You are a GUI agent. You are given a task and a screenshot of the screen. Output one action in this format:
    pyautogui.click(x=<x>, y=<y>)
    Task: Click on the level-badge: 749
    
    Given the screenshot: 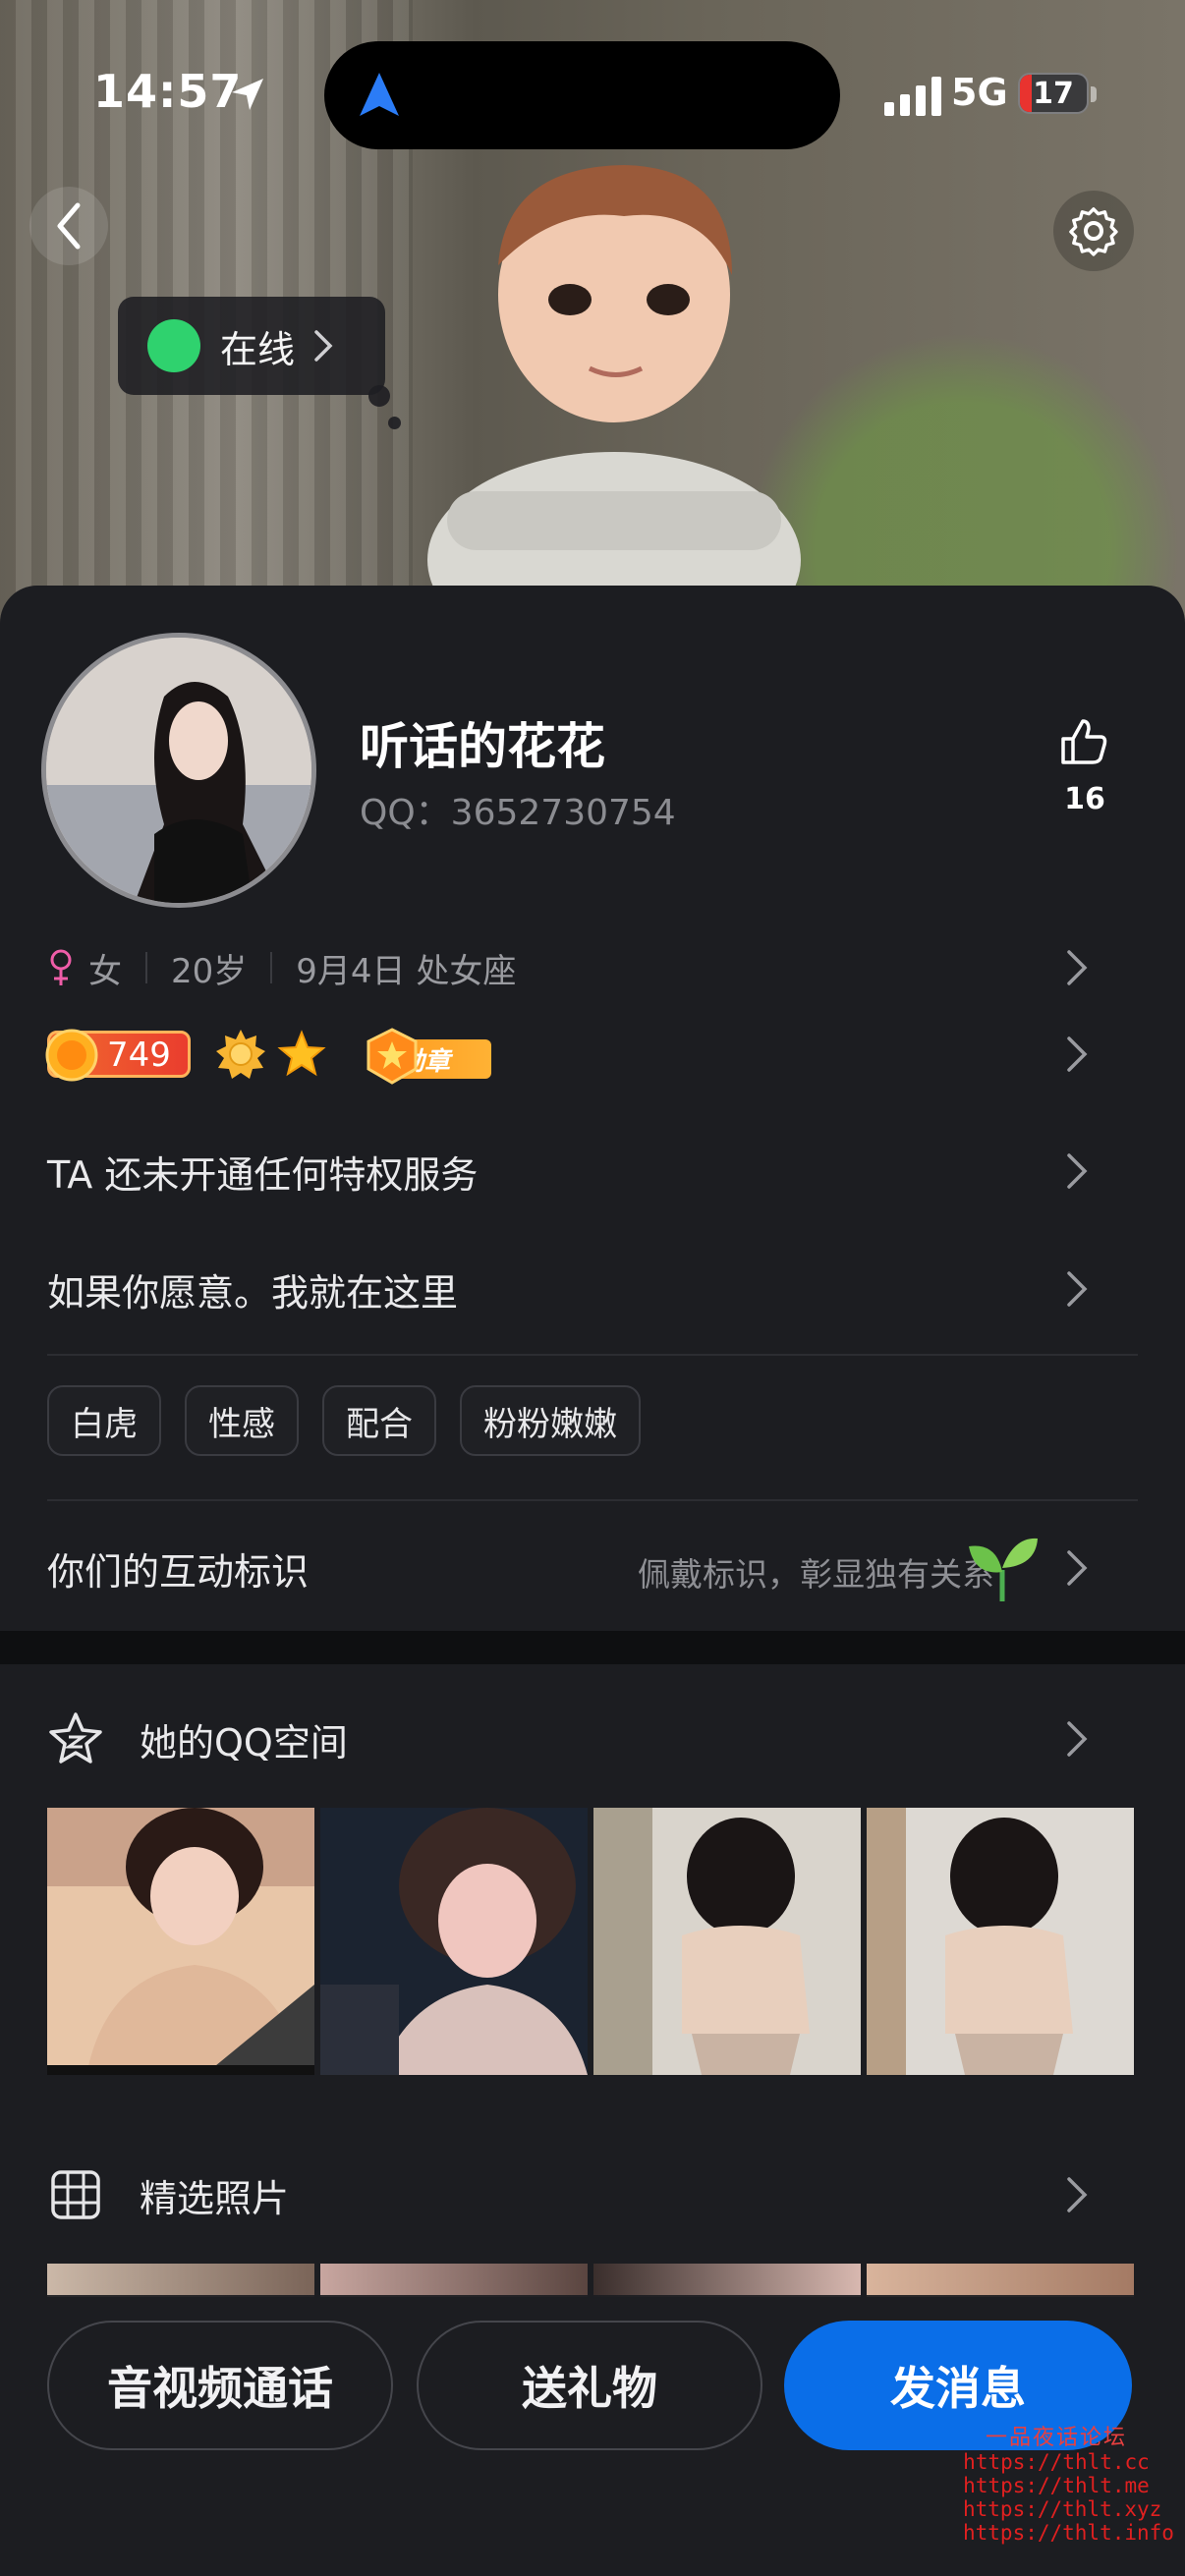 What is the action you would take?
    pyautogui.click(x=118, y=1055)
    